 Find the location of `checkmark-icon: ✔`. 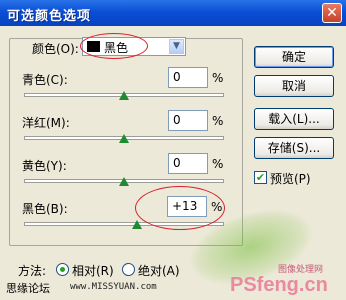

checkmark-icon: ✔ is located at coordinates (260, 177).